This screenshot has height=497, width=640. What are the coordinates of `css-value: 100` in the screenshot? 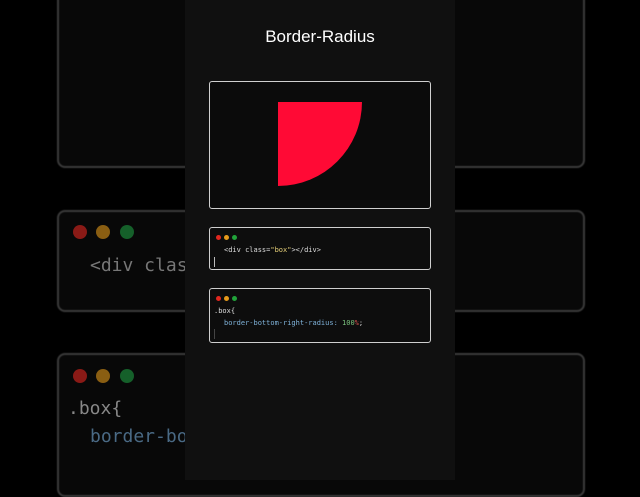 It's located at (348, 323).